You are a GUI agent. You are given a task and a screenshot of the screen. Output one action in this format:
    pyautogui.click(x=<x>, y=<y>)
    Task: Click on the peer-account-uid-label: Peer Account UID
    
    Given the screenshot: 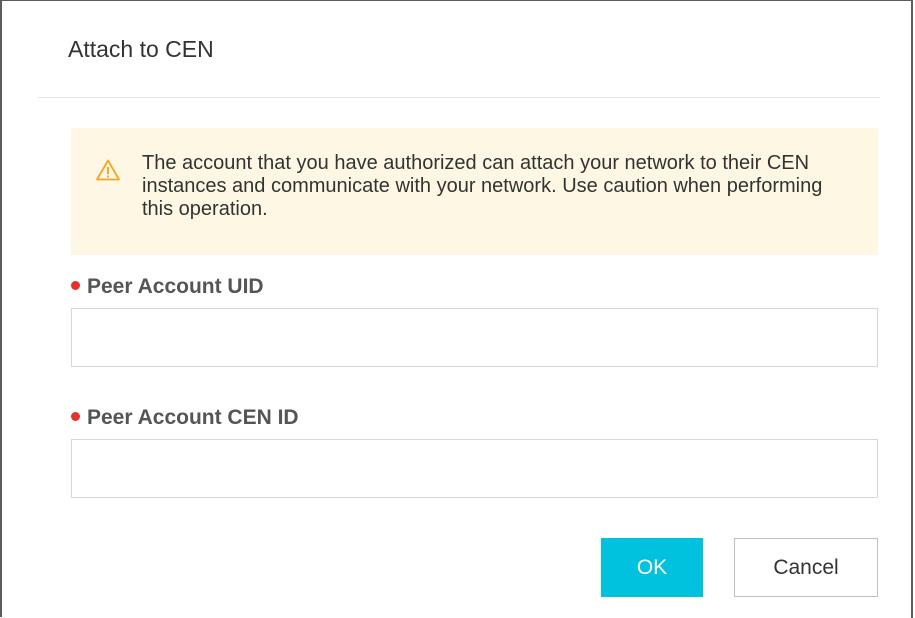 What is the action you would take?
    pyautogui.click(x=167, y=287)
    